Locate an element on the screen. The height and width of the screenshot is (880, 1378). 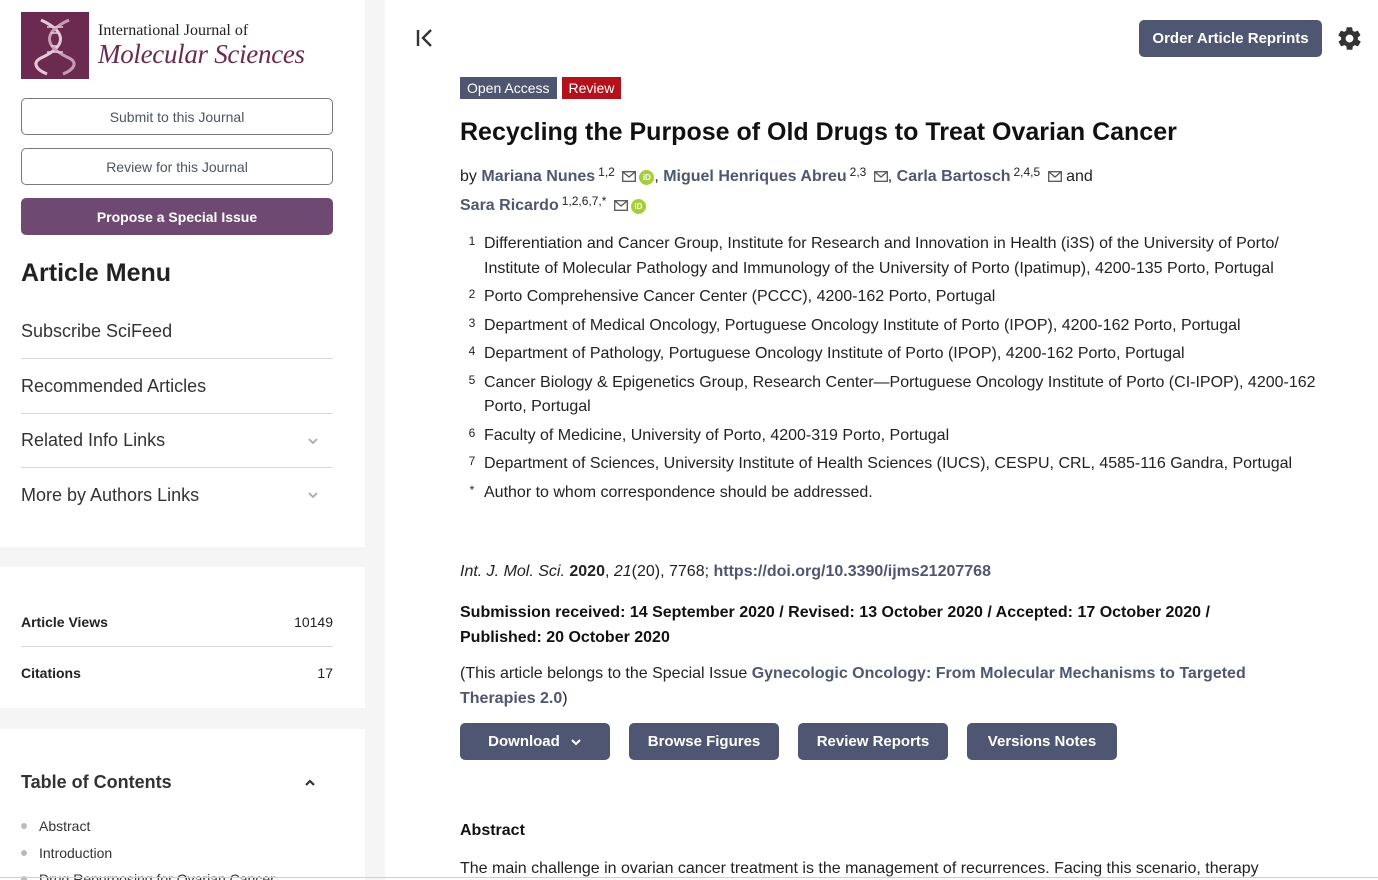
citation-volume: 21 is located at coordinates (622, 571).